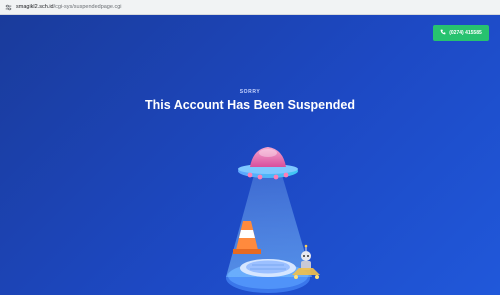 This screenshot has height=295, width=500. Describe the element at coordinates (8, 7) in the screenshot. I see `tune-icon` at that location.